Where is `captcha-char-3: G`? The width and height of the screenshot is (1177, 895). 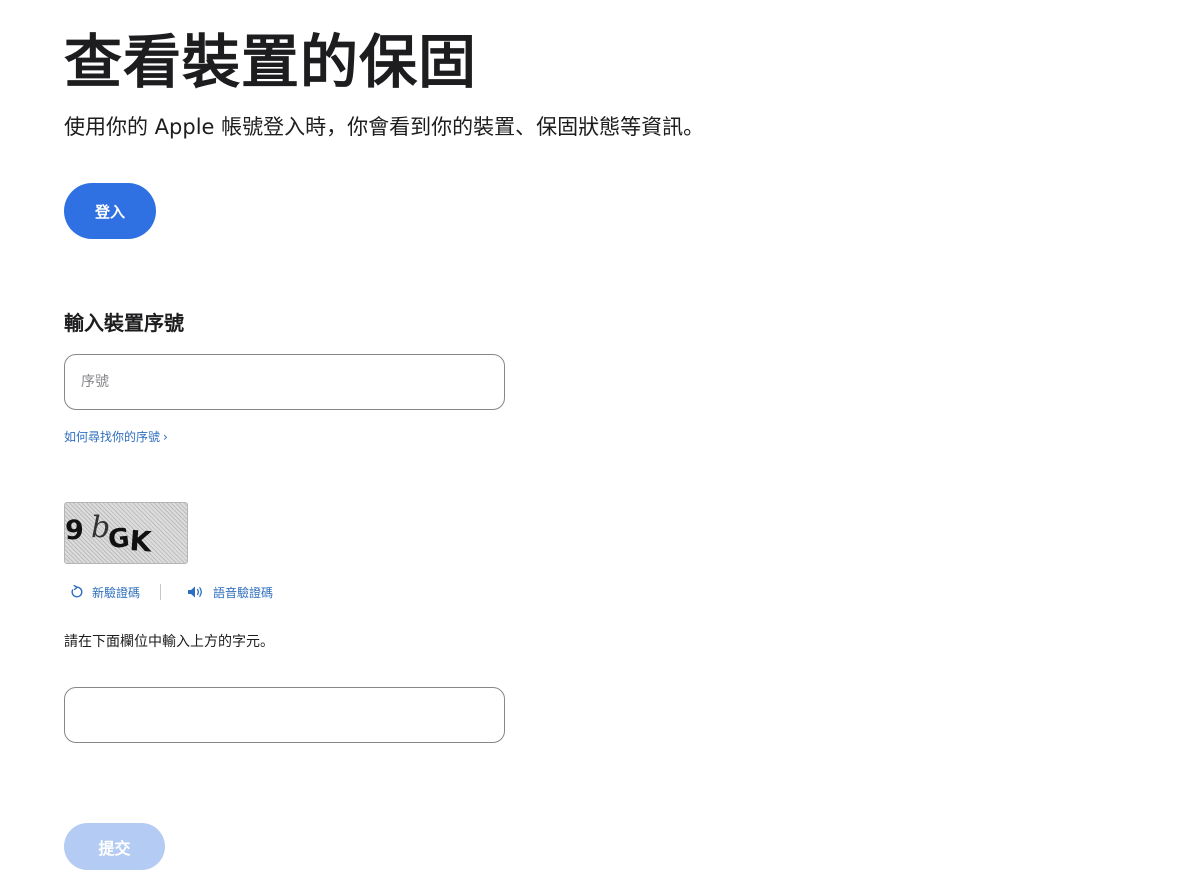
captcha-char-3: G is located at coordinates (119, 539).